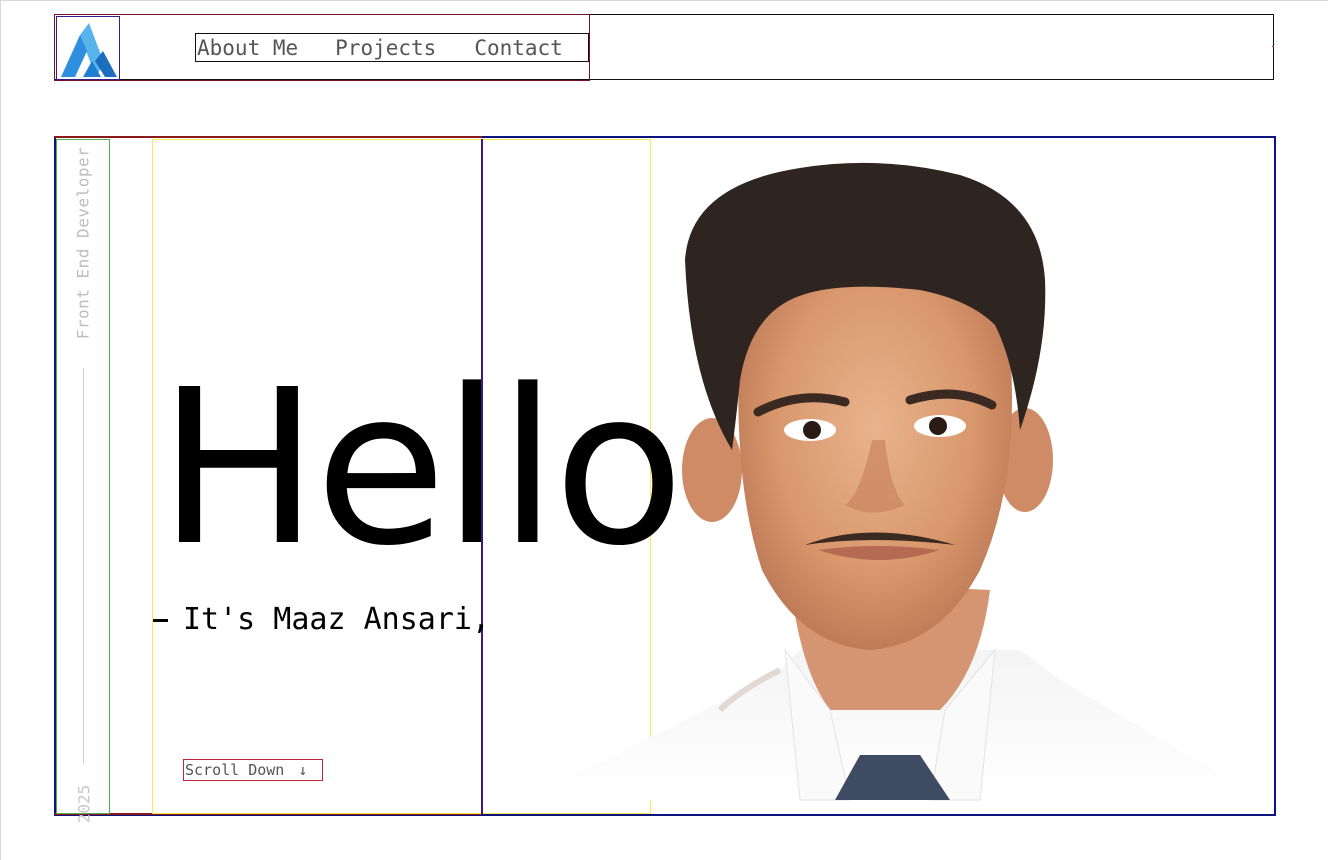 This screenshot has height=860, width=1328. What do you see at coordinates (235, 770) in the screenshot?
I see `scroll-down-label: Scroll Down` at bounding box center [235, 770].